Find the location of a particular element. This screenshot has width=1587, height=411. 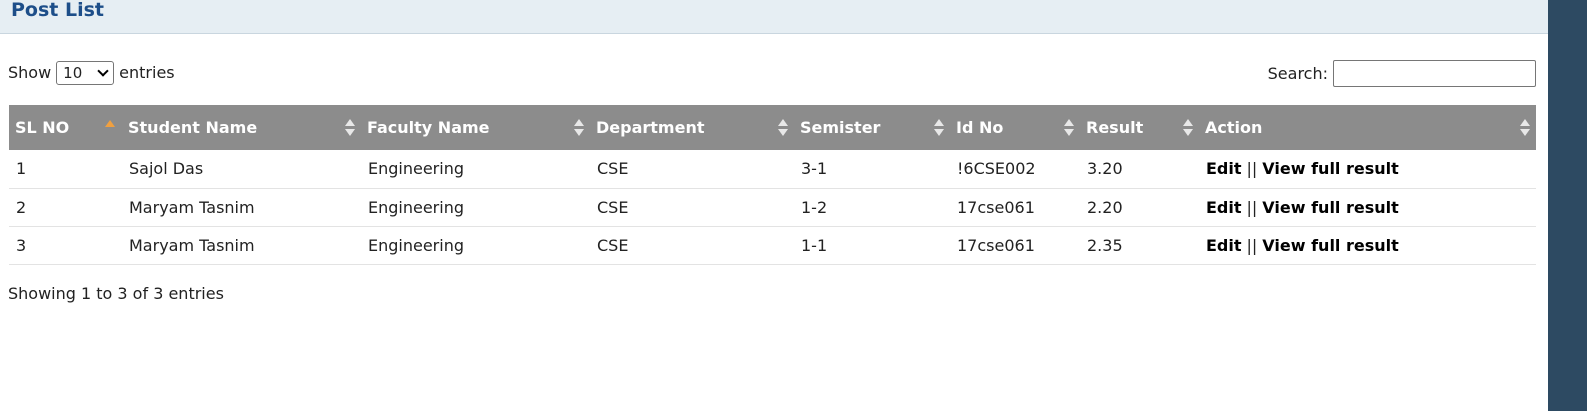

page-header: Post List is located at coordinates (774, 17).